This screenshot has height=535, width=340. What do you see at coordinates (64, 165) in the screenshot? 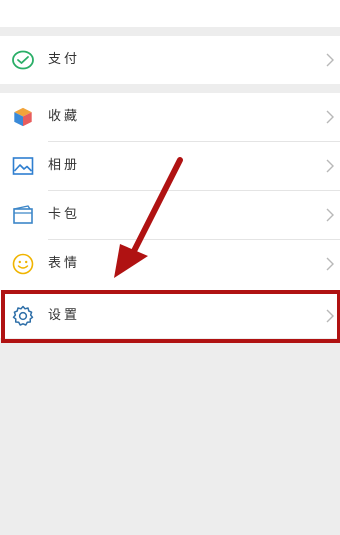
I see `menu-item-album-label: 相册` at bounding box center [64, 165].